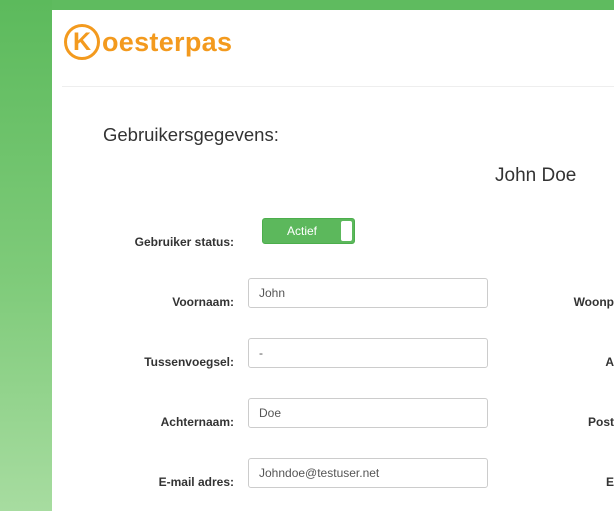  I want to click on infix-label: Tussenvoegsel:, so click(189, 362).